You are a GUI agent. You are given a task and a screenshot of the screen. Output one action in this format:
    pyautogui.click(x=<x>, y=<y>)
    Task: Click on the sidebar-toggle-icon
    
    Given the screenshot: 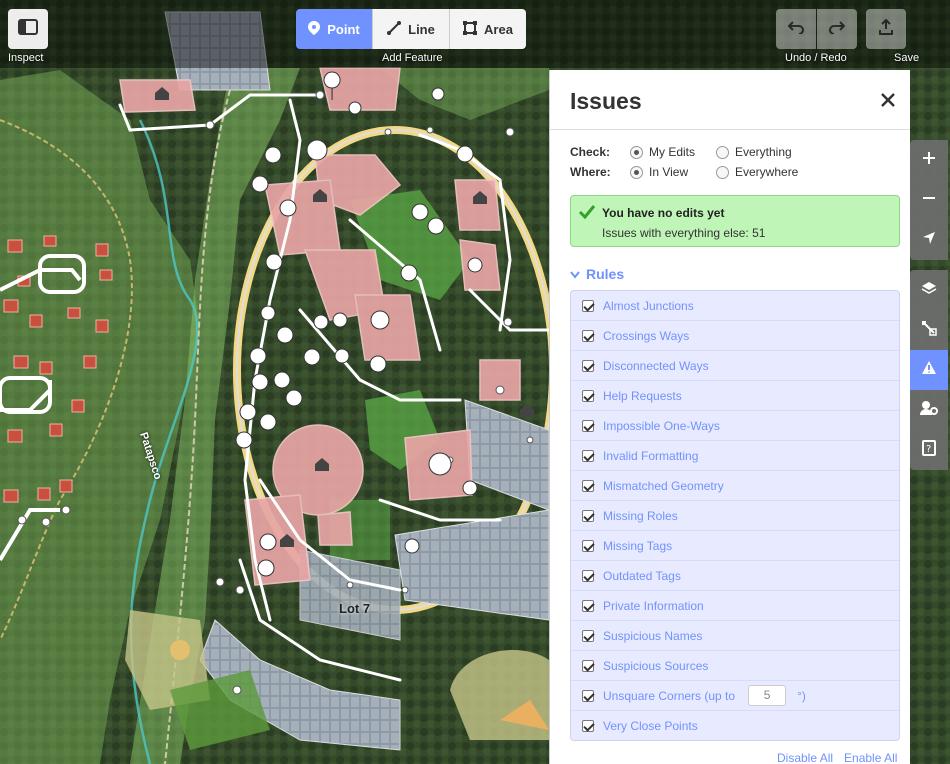 What is the action you would take?
    pyautogui.click(x=28, y=29)
    